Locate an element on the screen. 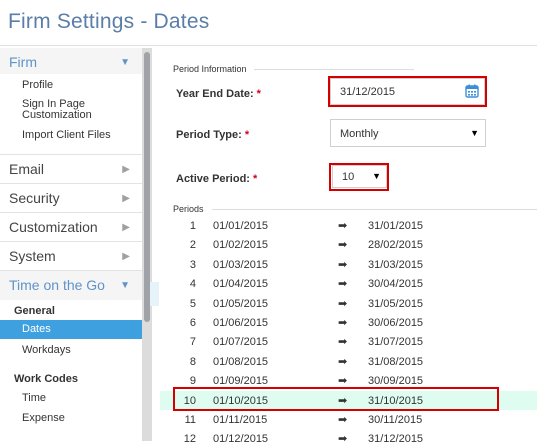  period-row: 6 01/06/2015 ➡ 30/06/2015 is located at coordinates (348, 322).